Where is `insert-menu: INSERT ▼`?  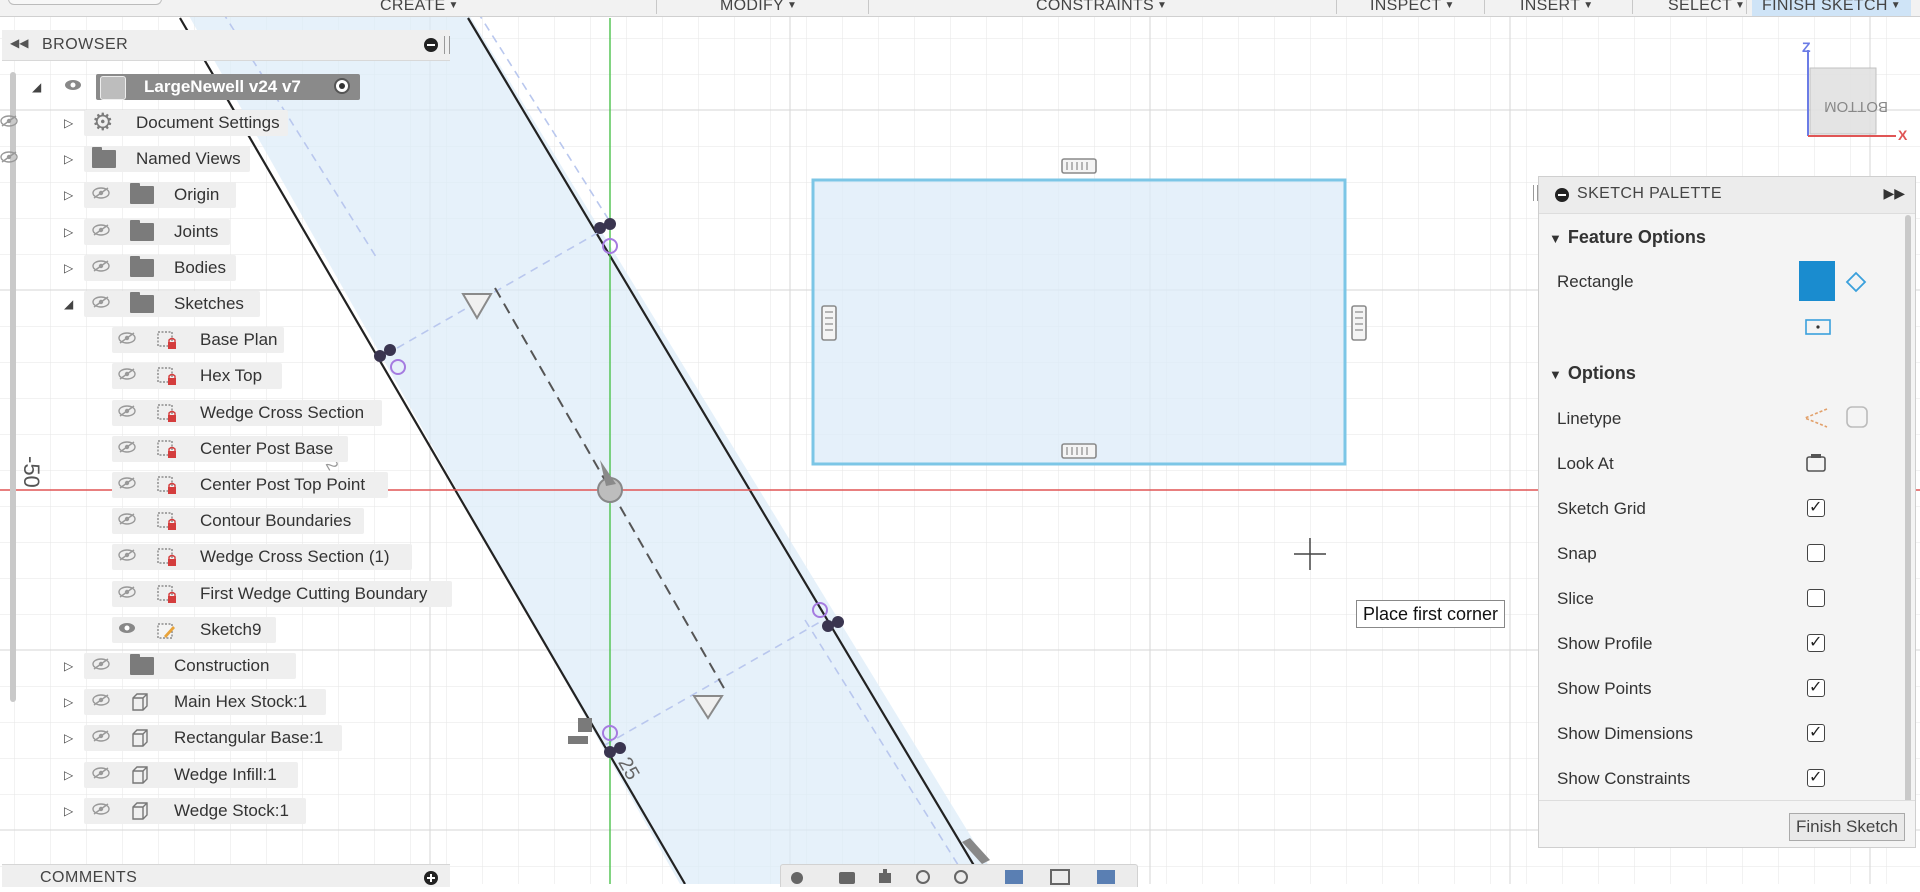
insert-menu: INSERT ▼ is located at coordinates (1556, 8).